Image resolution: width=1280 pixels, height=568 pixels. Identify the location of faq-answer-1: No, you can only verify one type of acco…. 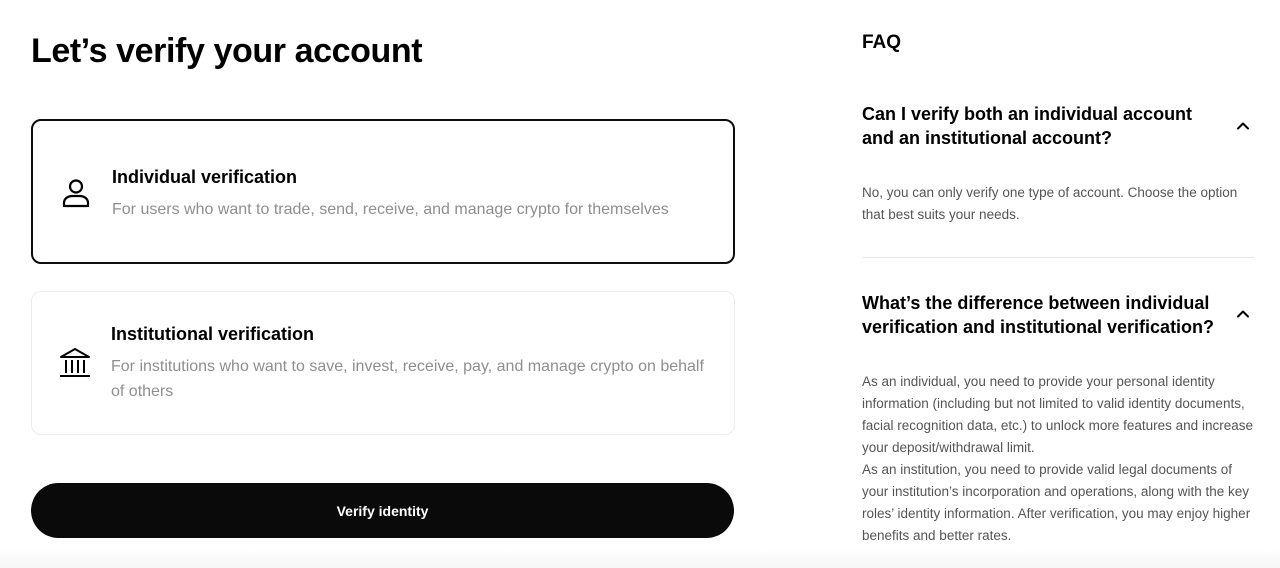
(1050, 203).